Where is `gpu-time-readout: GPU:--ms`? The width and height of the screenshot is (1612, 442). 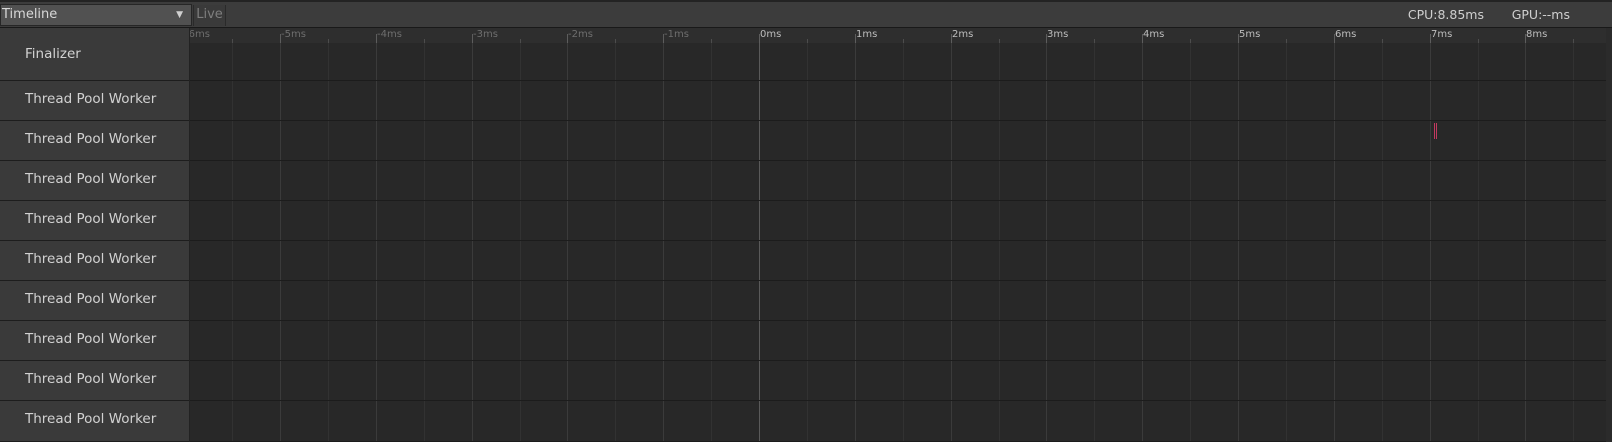
gpu-time-readout: GPU:--ms is located at coordinates (1540, 14).